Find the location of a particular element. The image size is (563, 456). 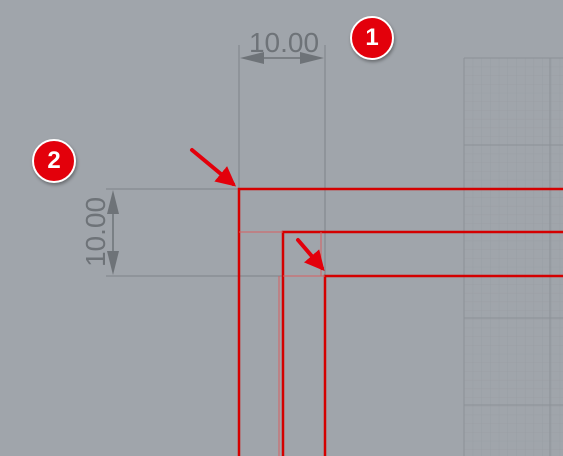

callout-badge-1: 1 is located at coordinates (372, 38).